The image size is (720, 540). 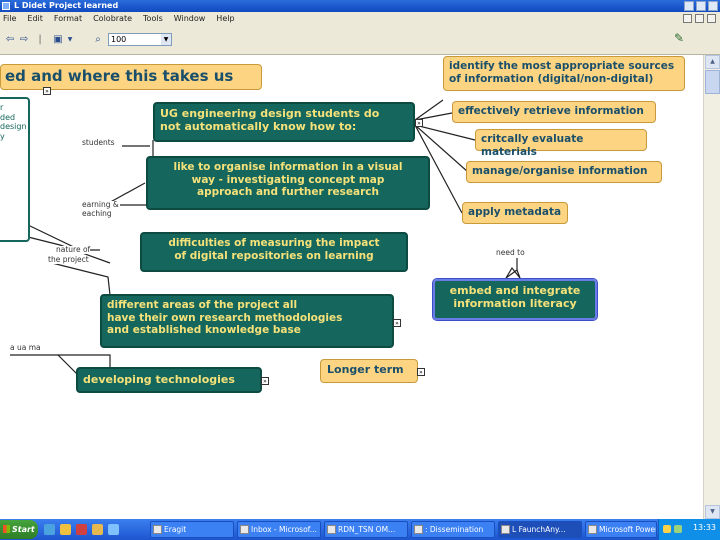 I want to click on title-bar: L Didet Project learned, so click(x=360, y=6).